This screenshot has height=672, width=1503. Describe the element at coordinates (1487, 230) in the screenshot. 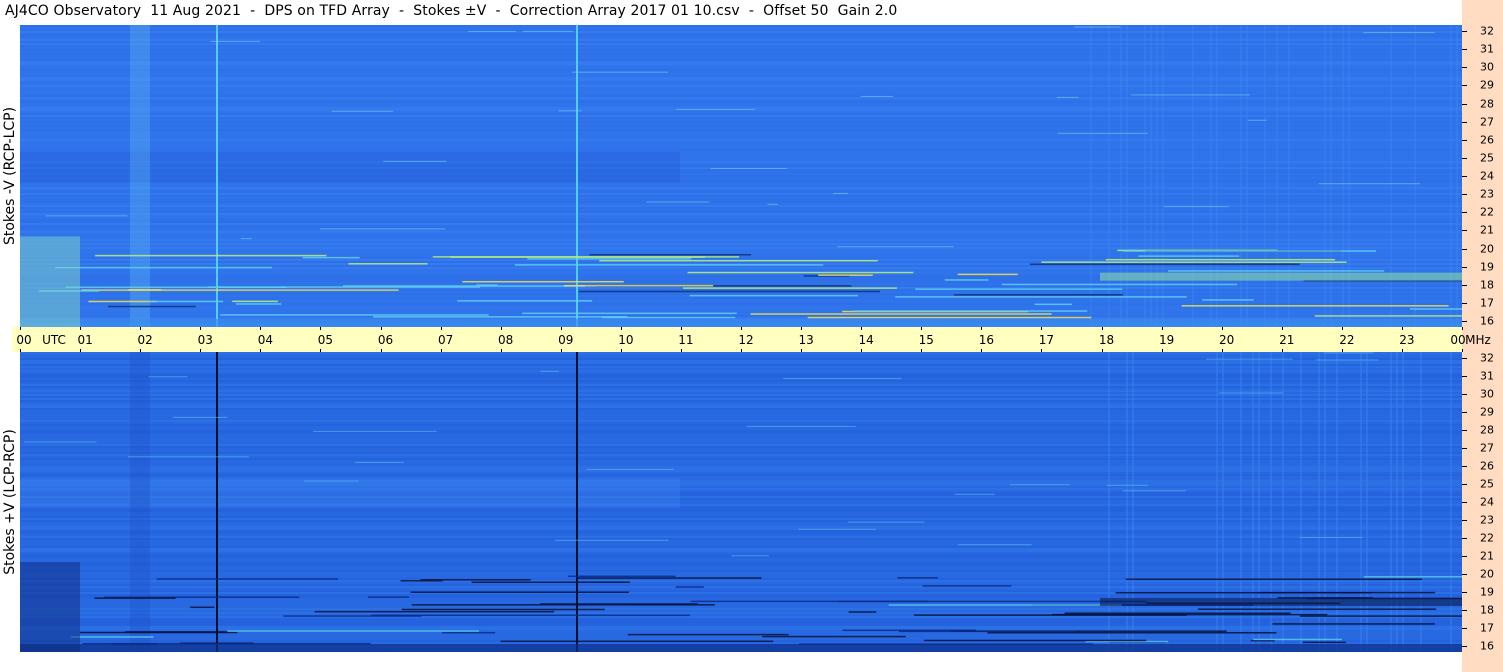

I see `frequency-tick-label: 21` at that location.